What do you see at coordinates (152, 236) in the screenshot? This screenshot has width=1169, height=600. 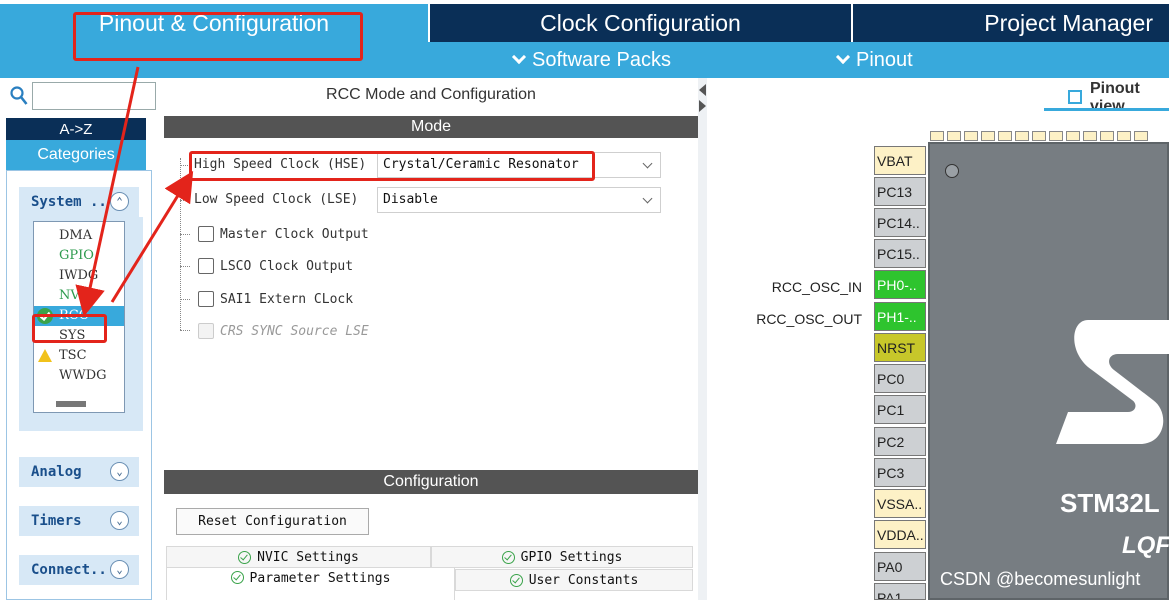 I see `arrow-to-hse` at bounding box center [152, 236].